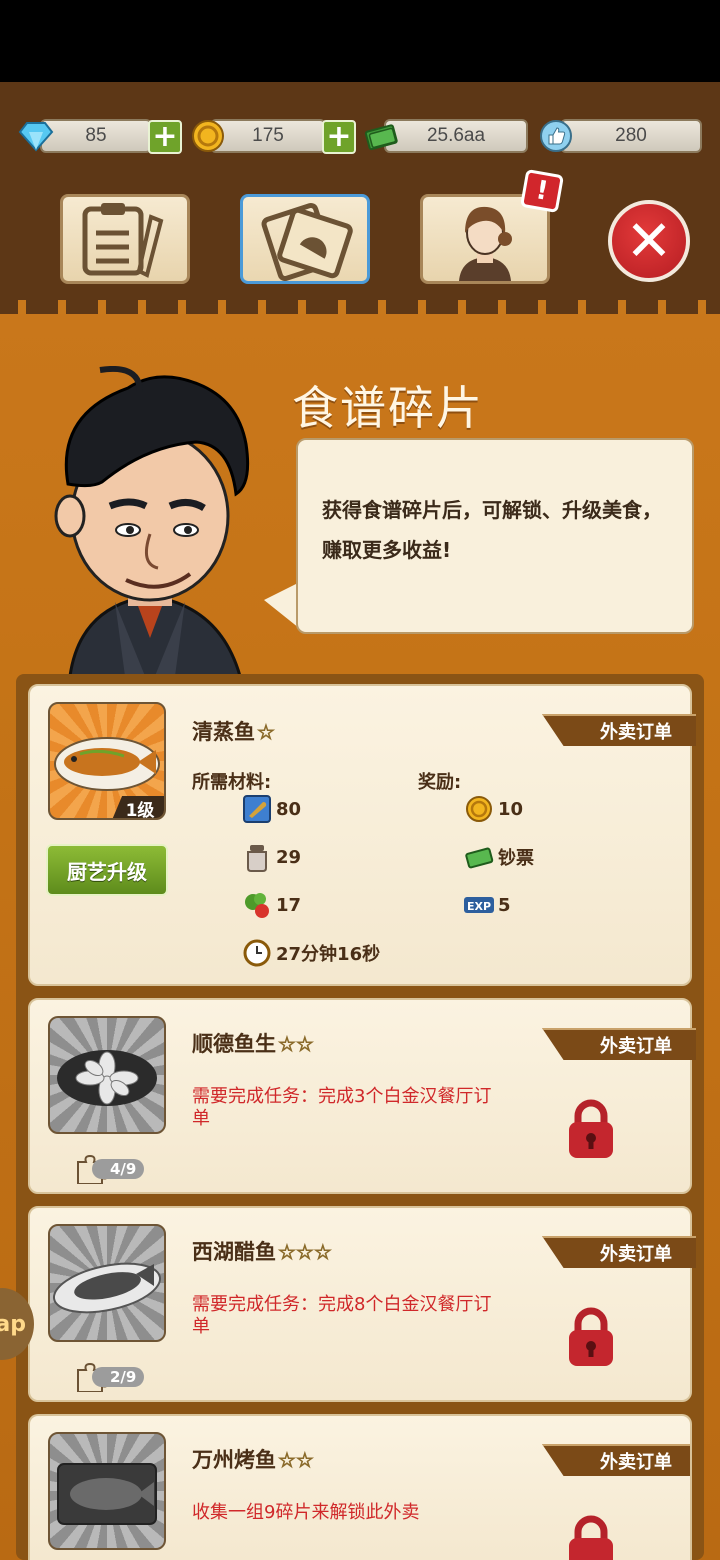  Describe the element at coordinates (289, 905) in the screenshot. I see `material-vegetables-amount: 17` at that location.